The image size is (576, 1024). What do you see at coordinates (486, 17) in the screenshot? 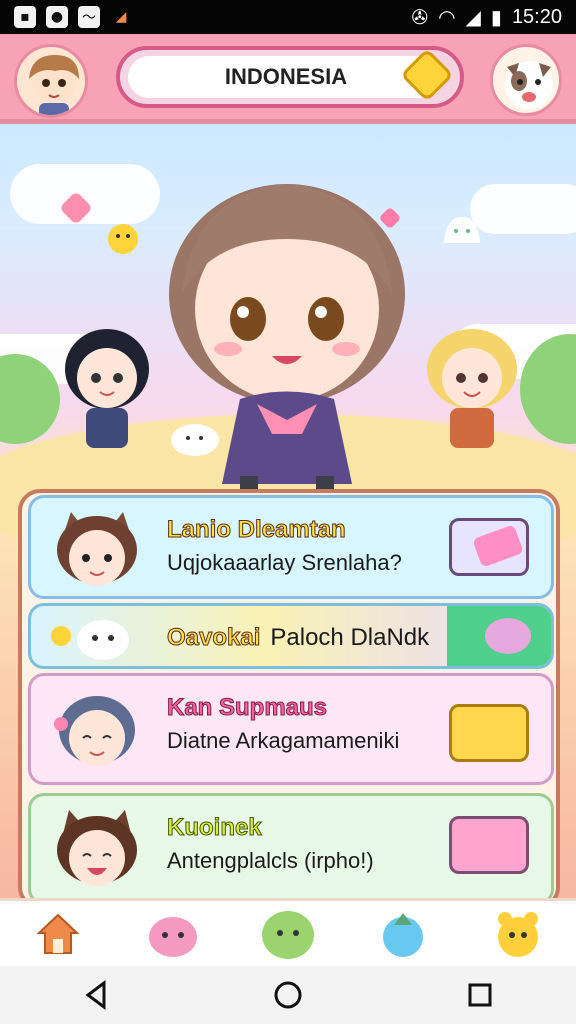
I see `status-right-icons: ✇ ◠ ◢ ▮ 15:20` at bounding box center [486, 17].